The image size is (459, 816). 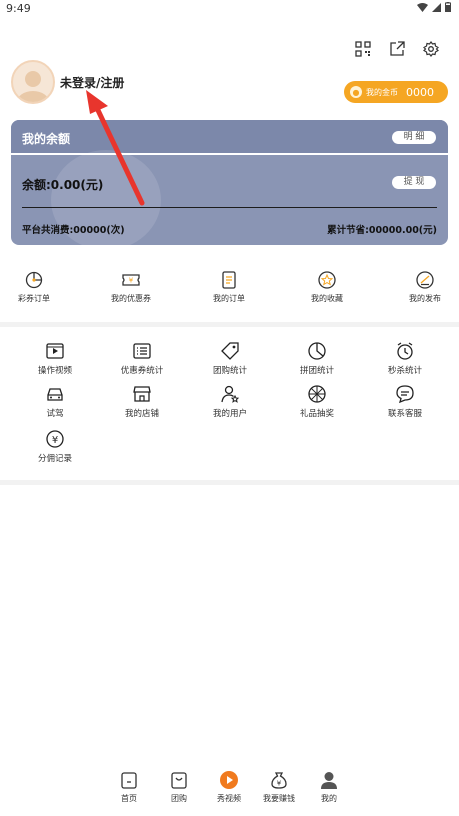 I want to click on status-bar: 9:49, so click(x=229, y=9).